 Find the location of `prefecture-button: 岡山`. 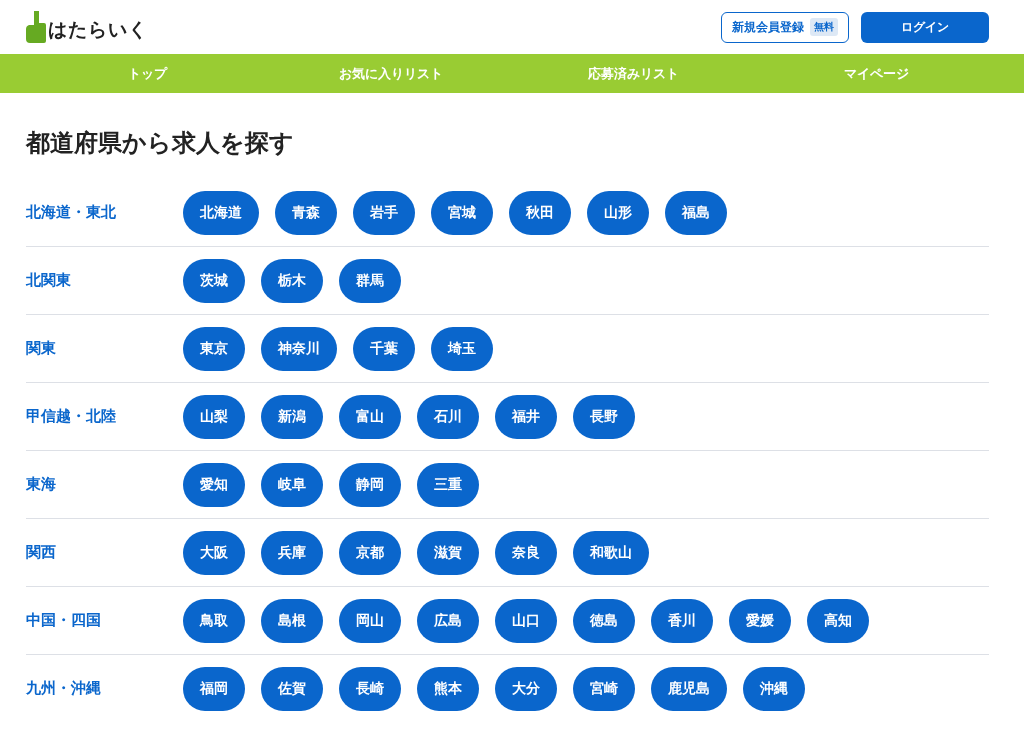

prefecture-button: 岡山 is located at coordinates (370, 620).